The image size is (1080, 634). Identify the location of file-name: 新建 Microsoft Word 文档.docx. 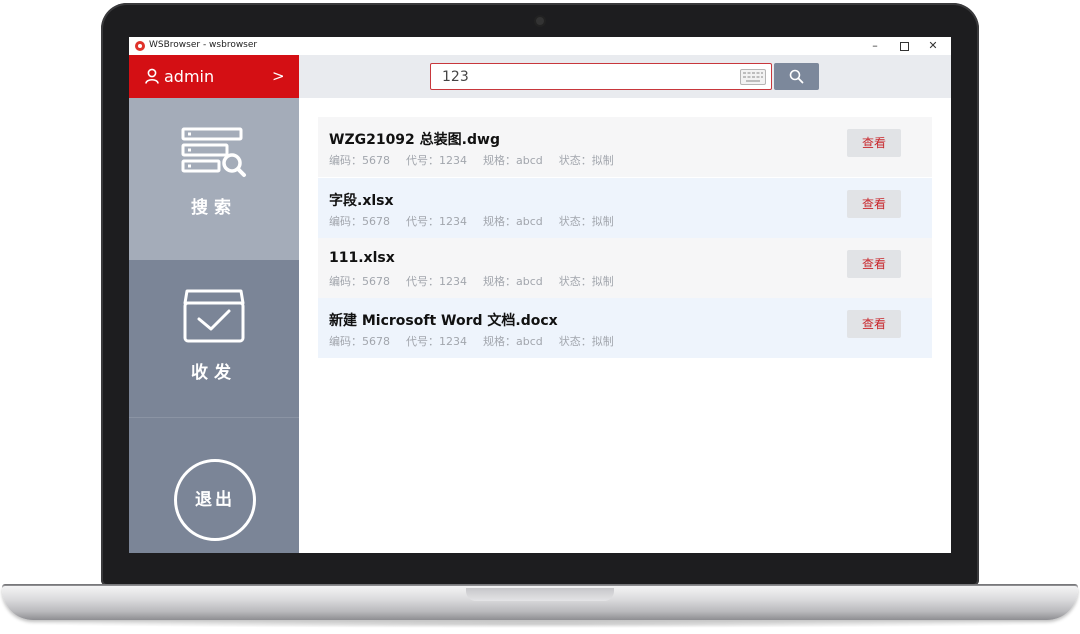
(443, 321).